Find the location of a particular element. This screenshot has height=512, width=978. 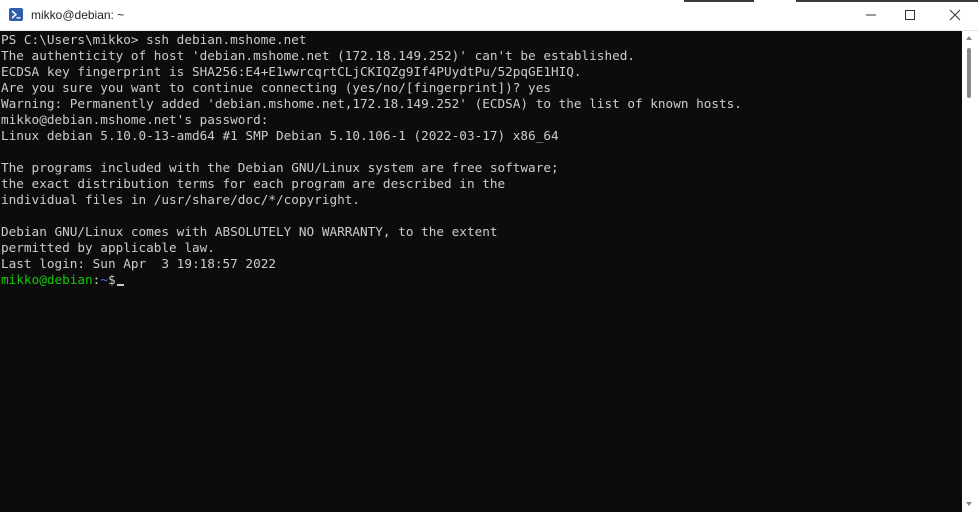

close-icon is located at coordinates (954, 15).